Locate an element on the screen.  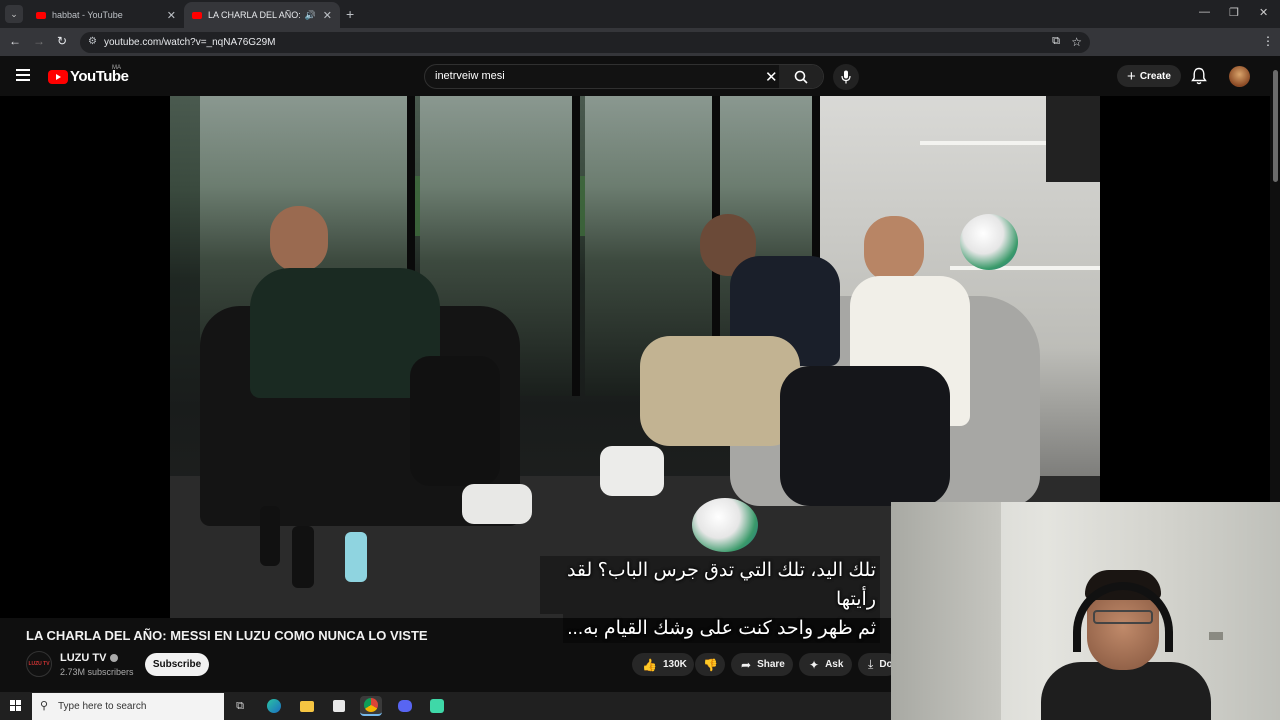
tab-habbat: habbat - YouTube ✕ is located at coordinates (106, 15).